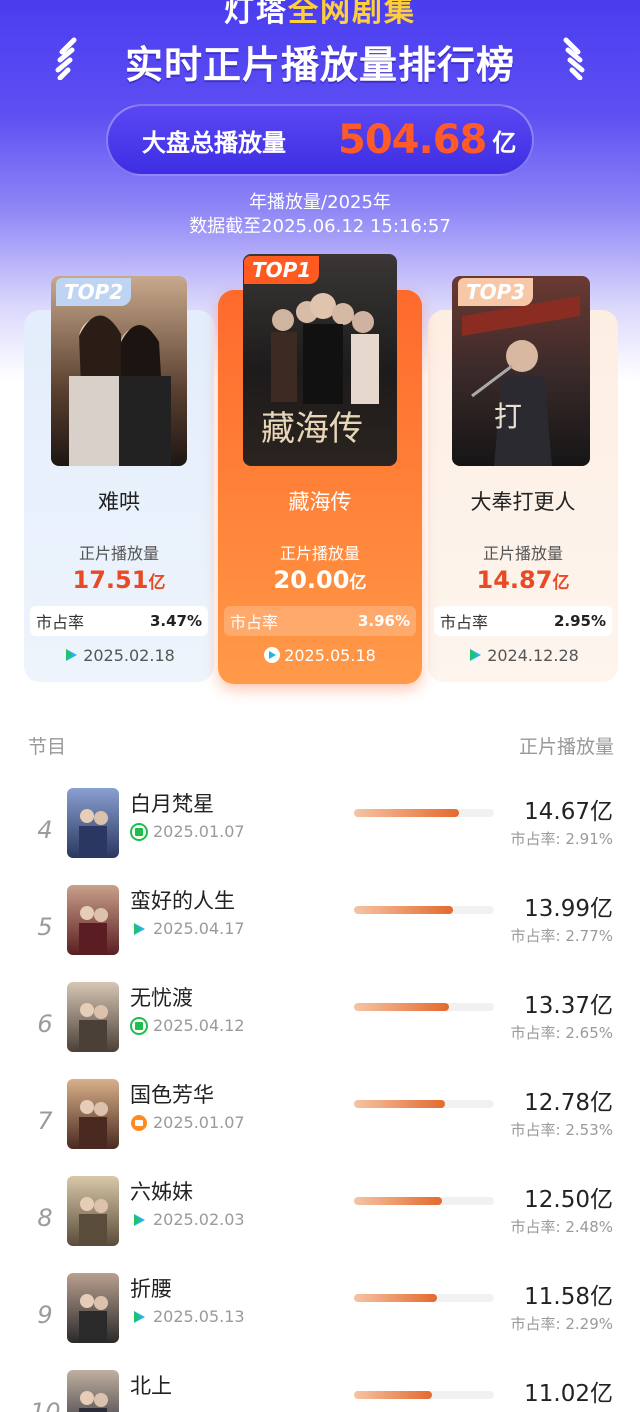 The height and width of the screenshot is (1412, 640). What do you see at coordinates (45, 830) in the screenshot?
I see `rank-number: 4` at bounding box center [45, 830].